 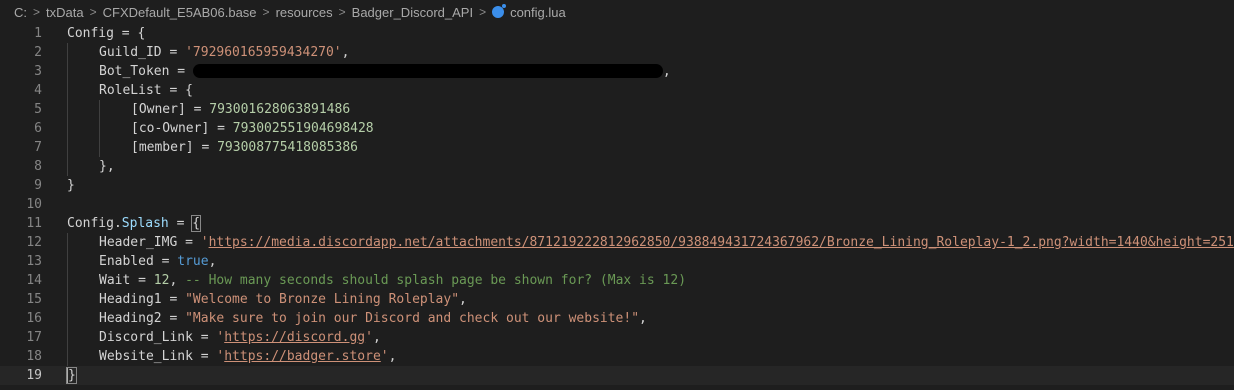 What do you see at coordinates (34, 356) in the screenshot?
I see `line-number: 18` at bounding box center [34, 356].